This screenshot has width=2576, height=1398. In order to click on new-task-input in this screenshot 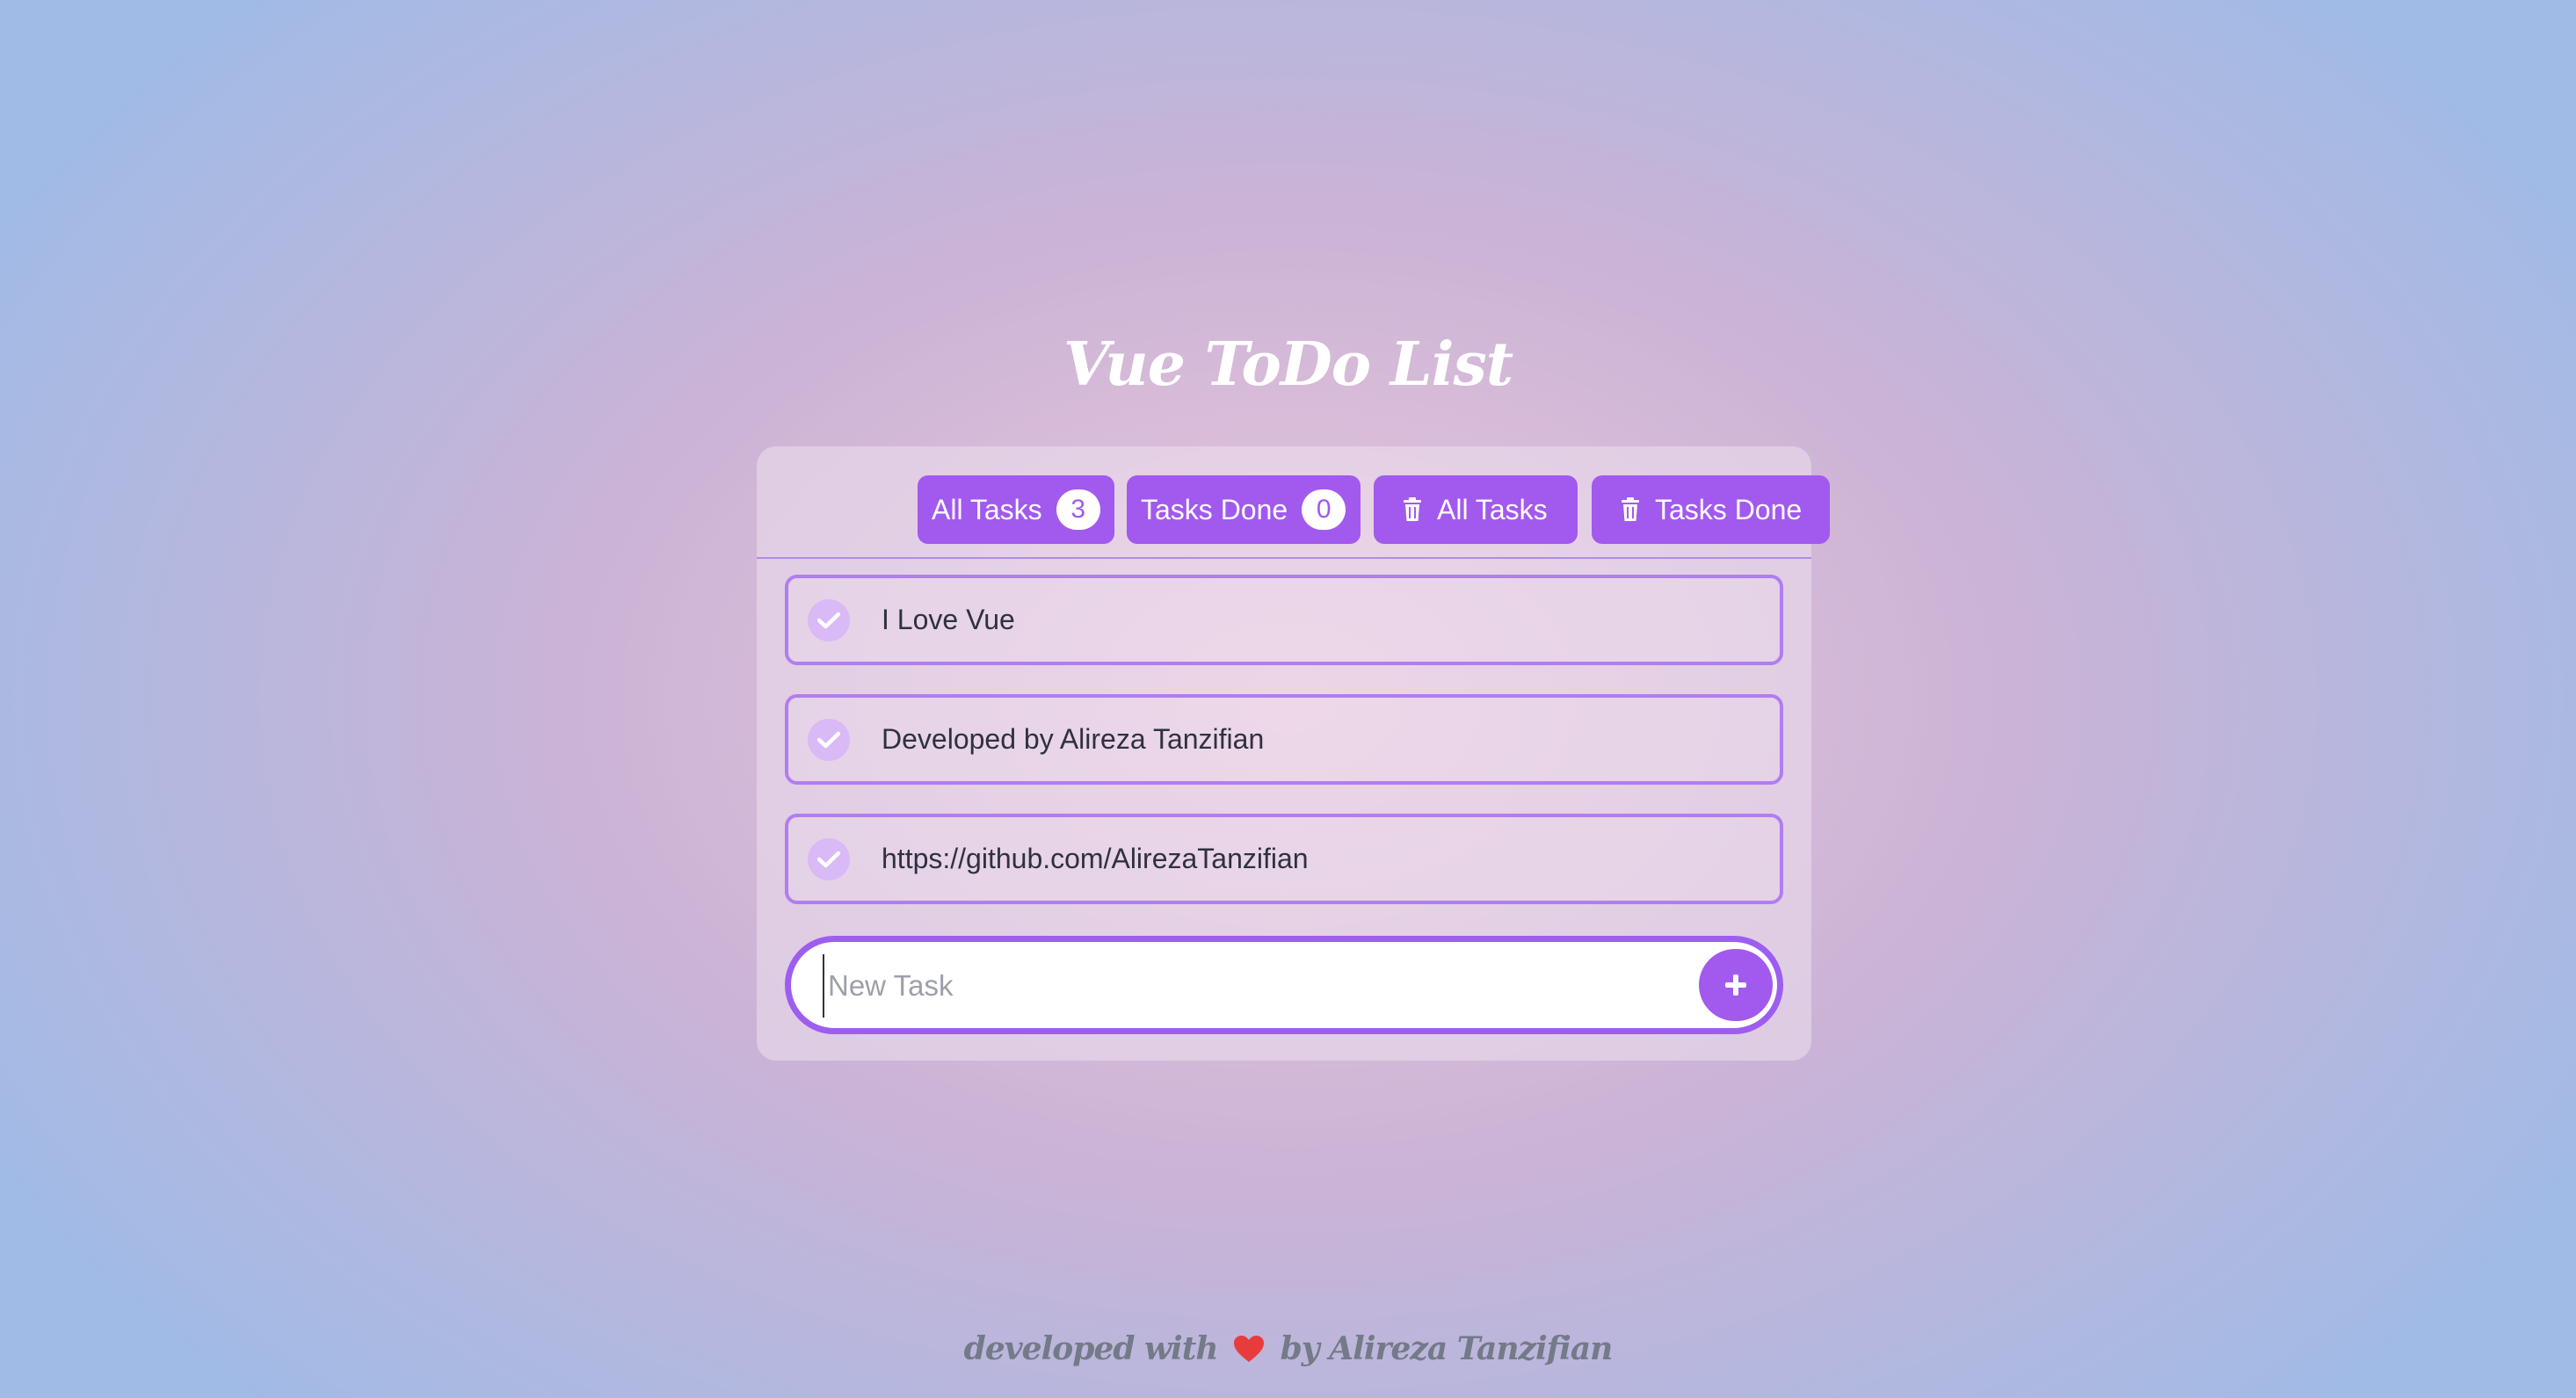, I will do `click(1248, 986)`.